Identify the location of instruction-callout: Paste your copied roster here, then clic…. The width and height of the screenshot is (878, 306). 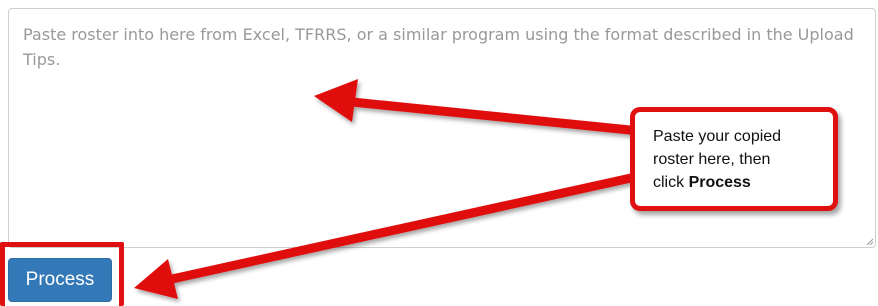
(734, 159).